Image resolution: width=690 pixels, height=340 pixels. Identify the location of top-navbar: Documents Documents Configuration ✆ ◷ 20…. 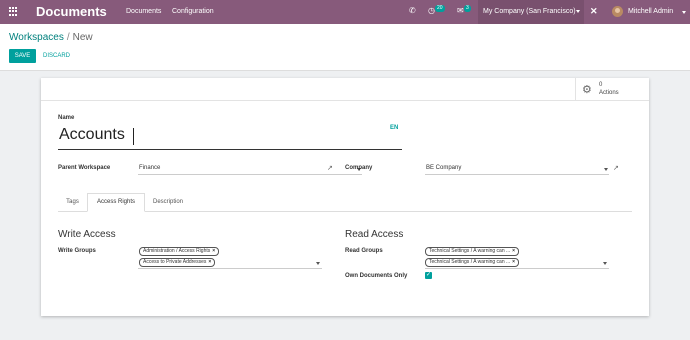
(345, 12).